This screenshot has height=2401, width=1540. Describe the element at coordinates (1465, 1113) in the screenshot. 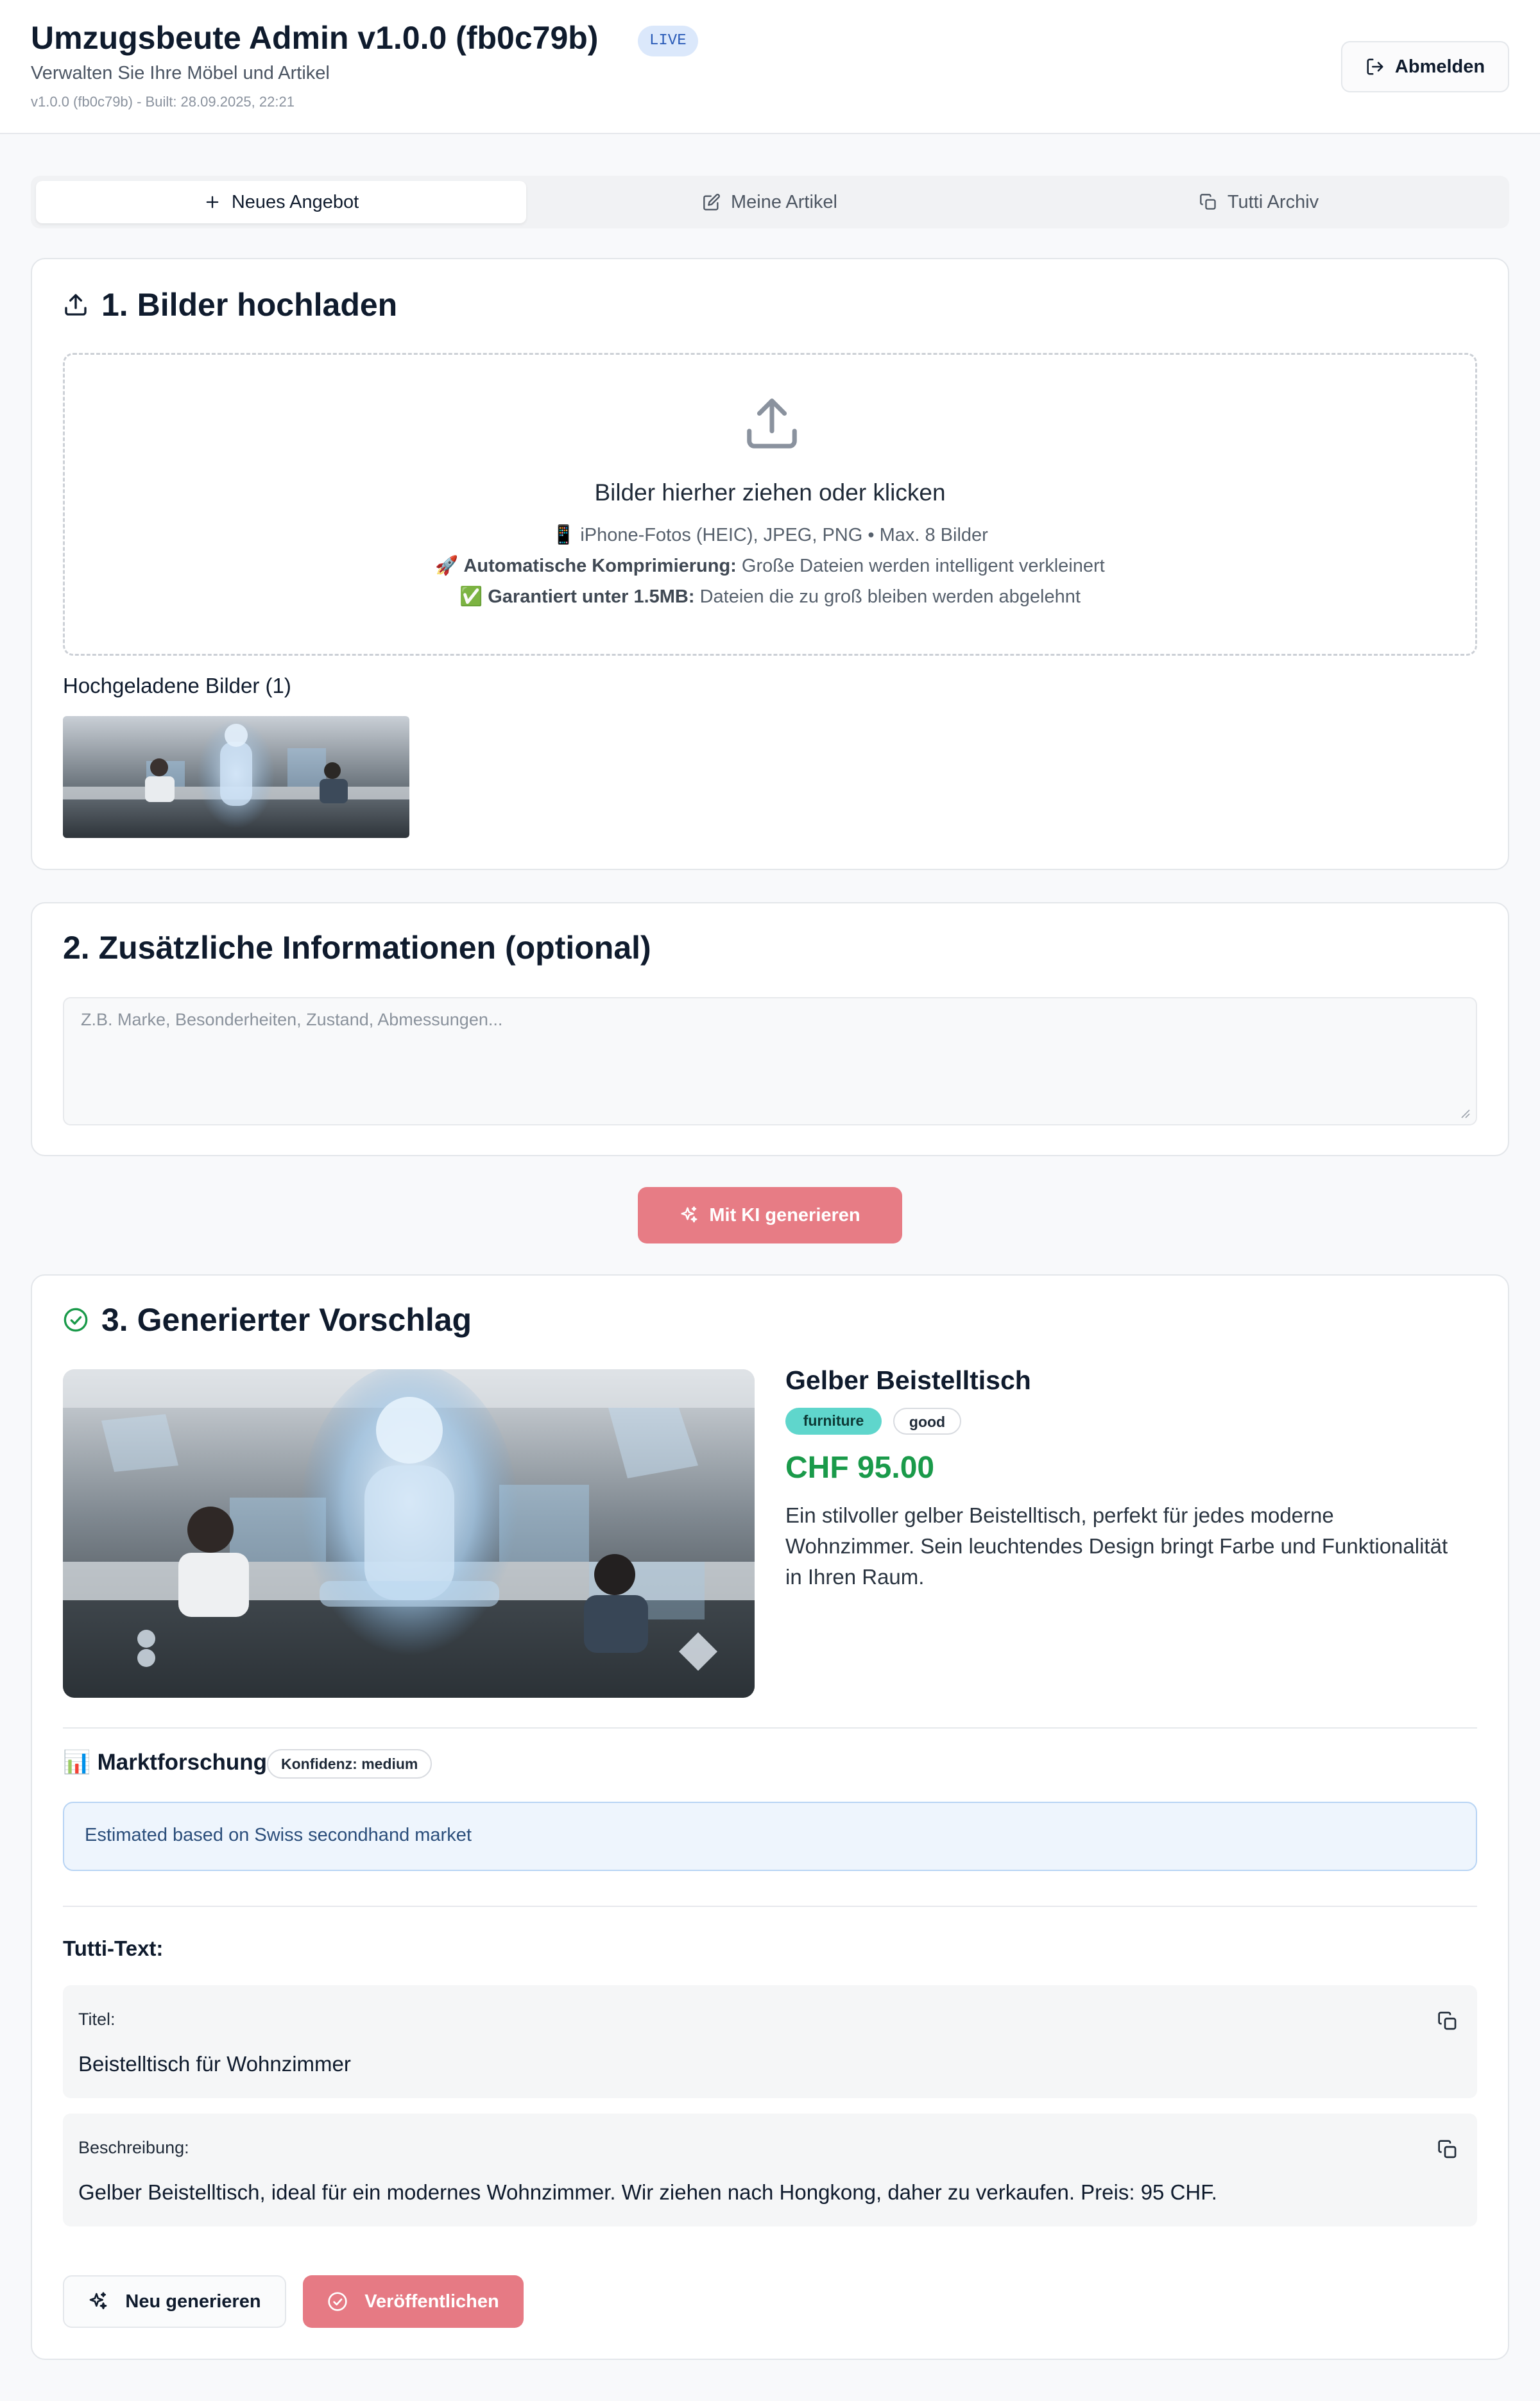

I see `resize-handle-icon` at that location.